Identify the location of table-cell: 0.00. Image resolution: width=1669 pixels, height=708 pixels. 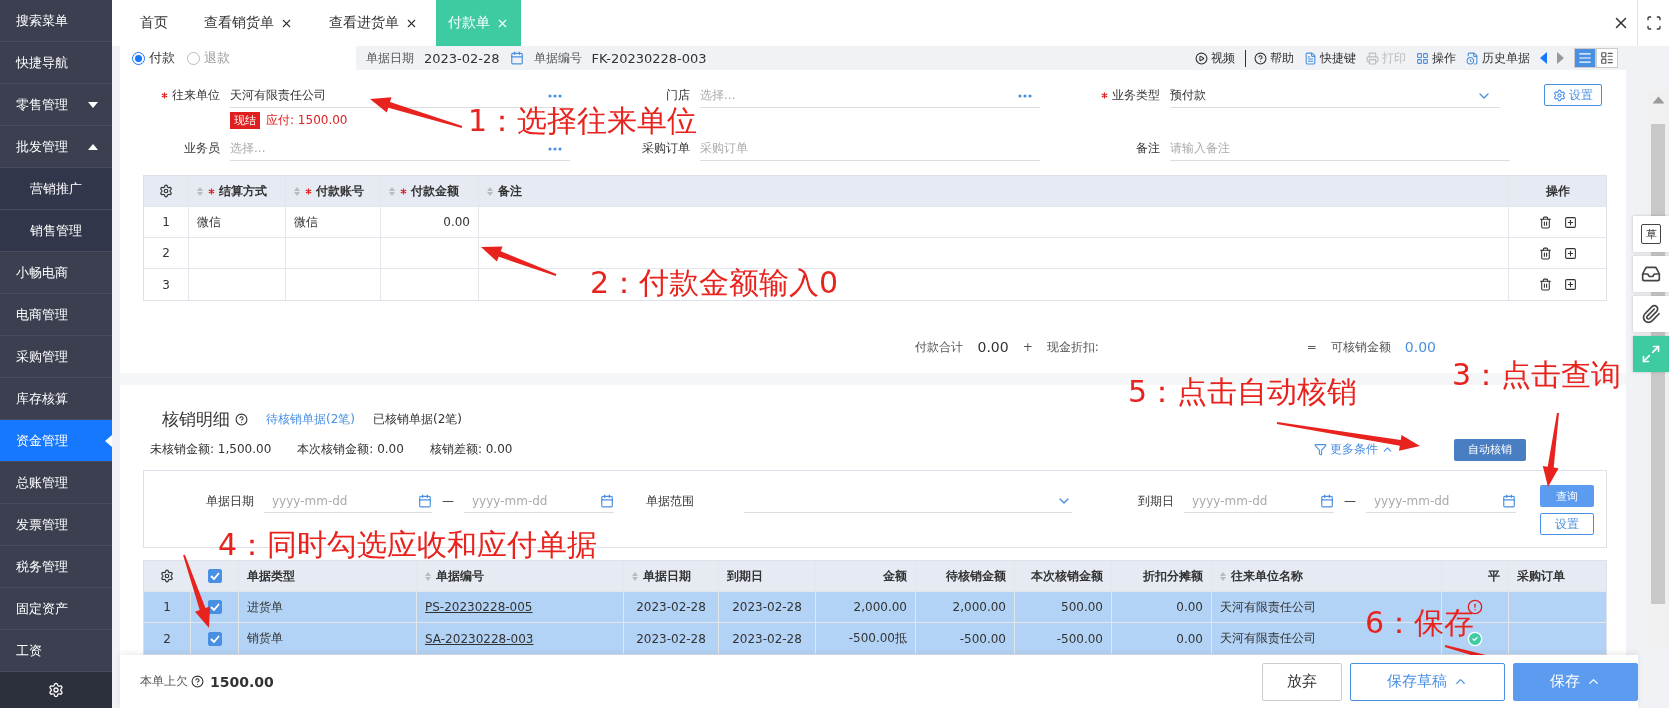
(1189, 607).